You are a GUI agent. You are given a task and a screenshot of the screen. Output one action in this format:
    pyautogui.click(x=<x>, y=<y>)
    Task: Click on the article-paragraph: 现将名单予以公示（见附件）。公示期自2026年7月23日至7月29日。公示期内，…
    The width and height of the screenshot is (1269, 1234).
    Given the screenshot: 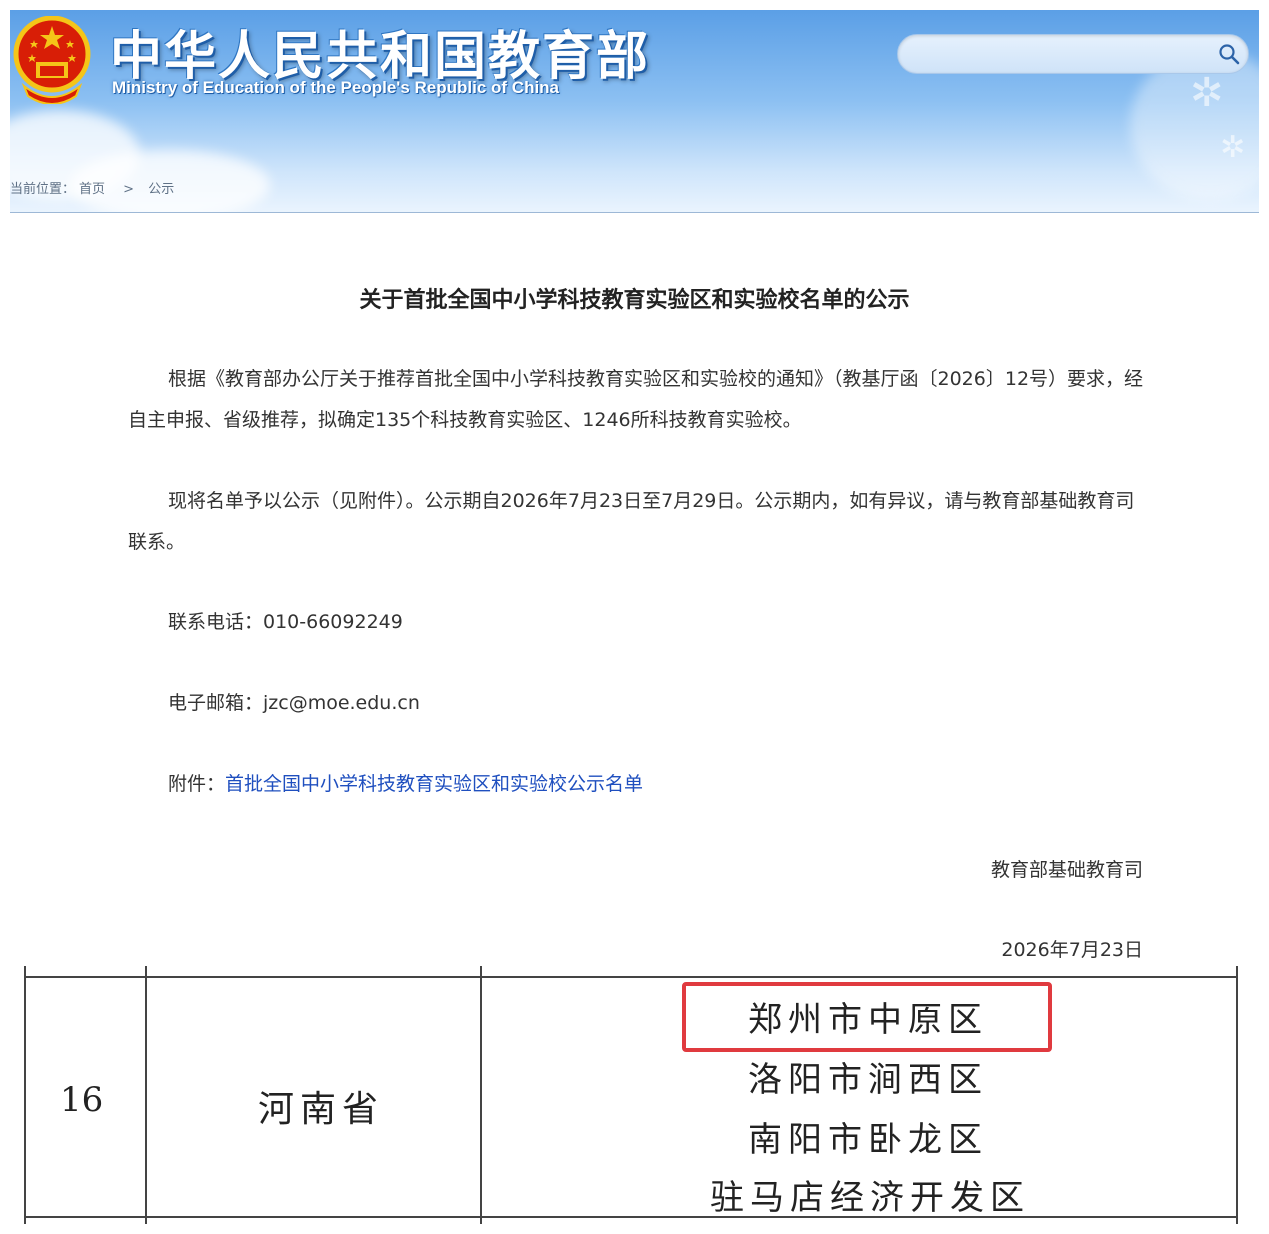 What is the action you would take?
    pyautogui.click(x=631, y=521)
    